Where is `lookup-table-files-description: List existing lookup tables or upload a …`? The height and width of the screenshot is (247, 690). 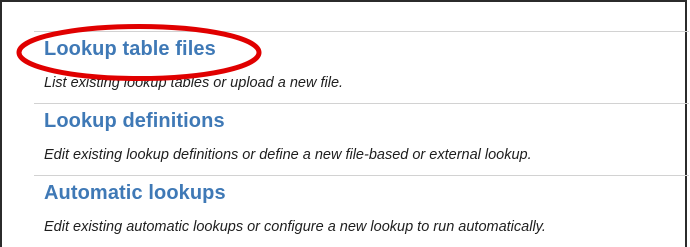
lookup-table-files-description: List existing lookup tables or upload a … is located at coordinates (194, 83).